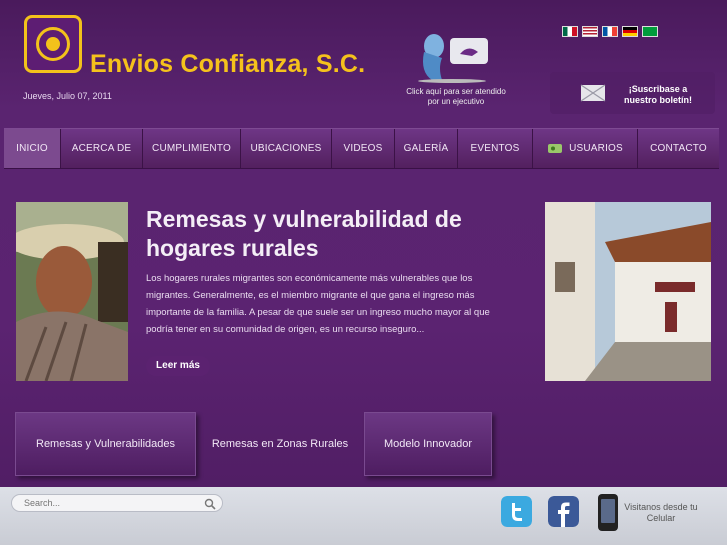  I want to click on france-flag, so click(610, 31).